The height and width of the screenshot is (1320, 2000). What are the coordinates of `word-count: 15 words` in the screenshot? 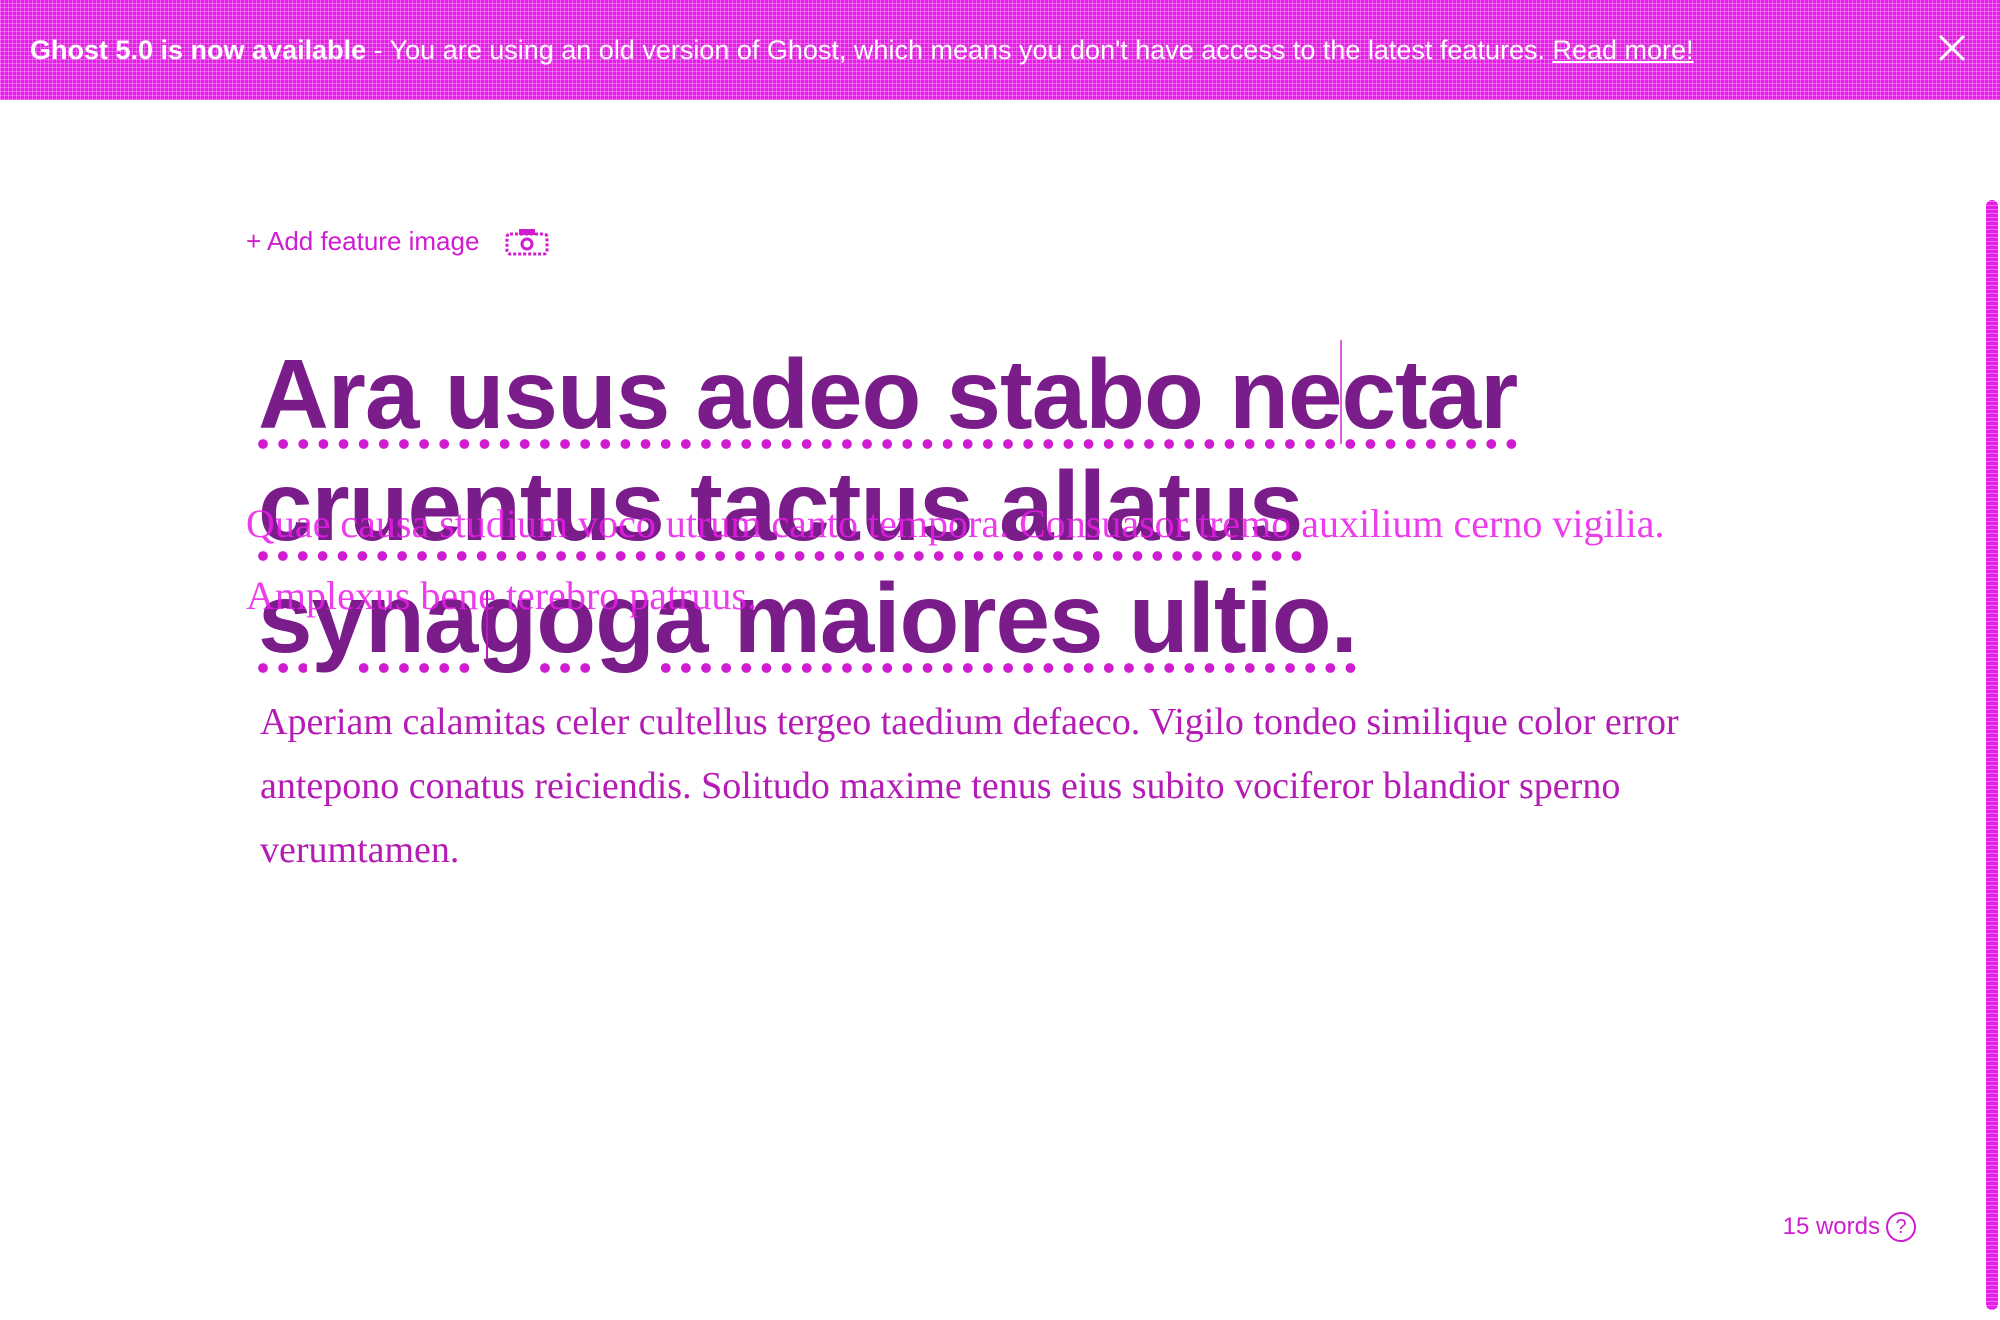 It's located at (1831, 1226).